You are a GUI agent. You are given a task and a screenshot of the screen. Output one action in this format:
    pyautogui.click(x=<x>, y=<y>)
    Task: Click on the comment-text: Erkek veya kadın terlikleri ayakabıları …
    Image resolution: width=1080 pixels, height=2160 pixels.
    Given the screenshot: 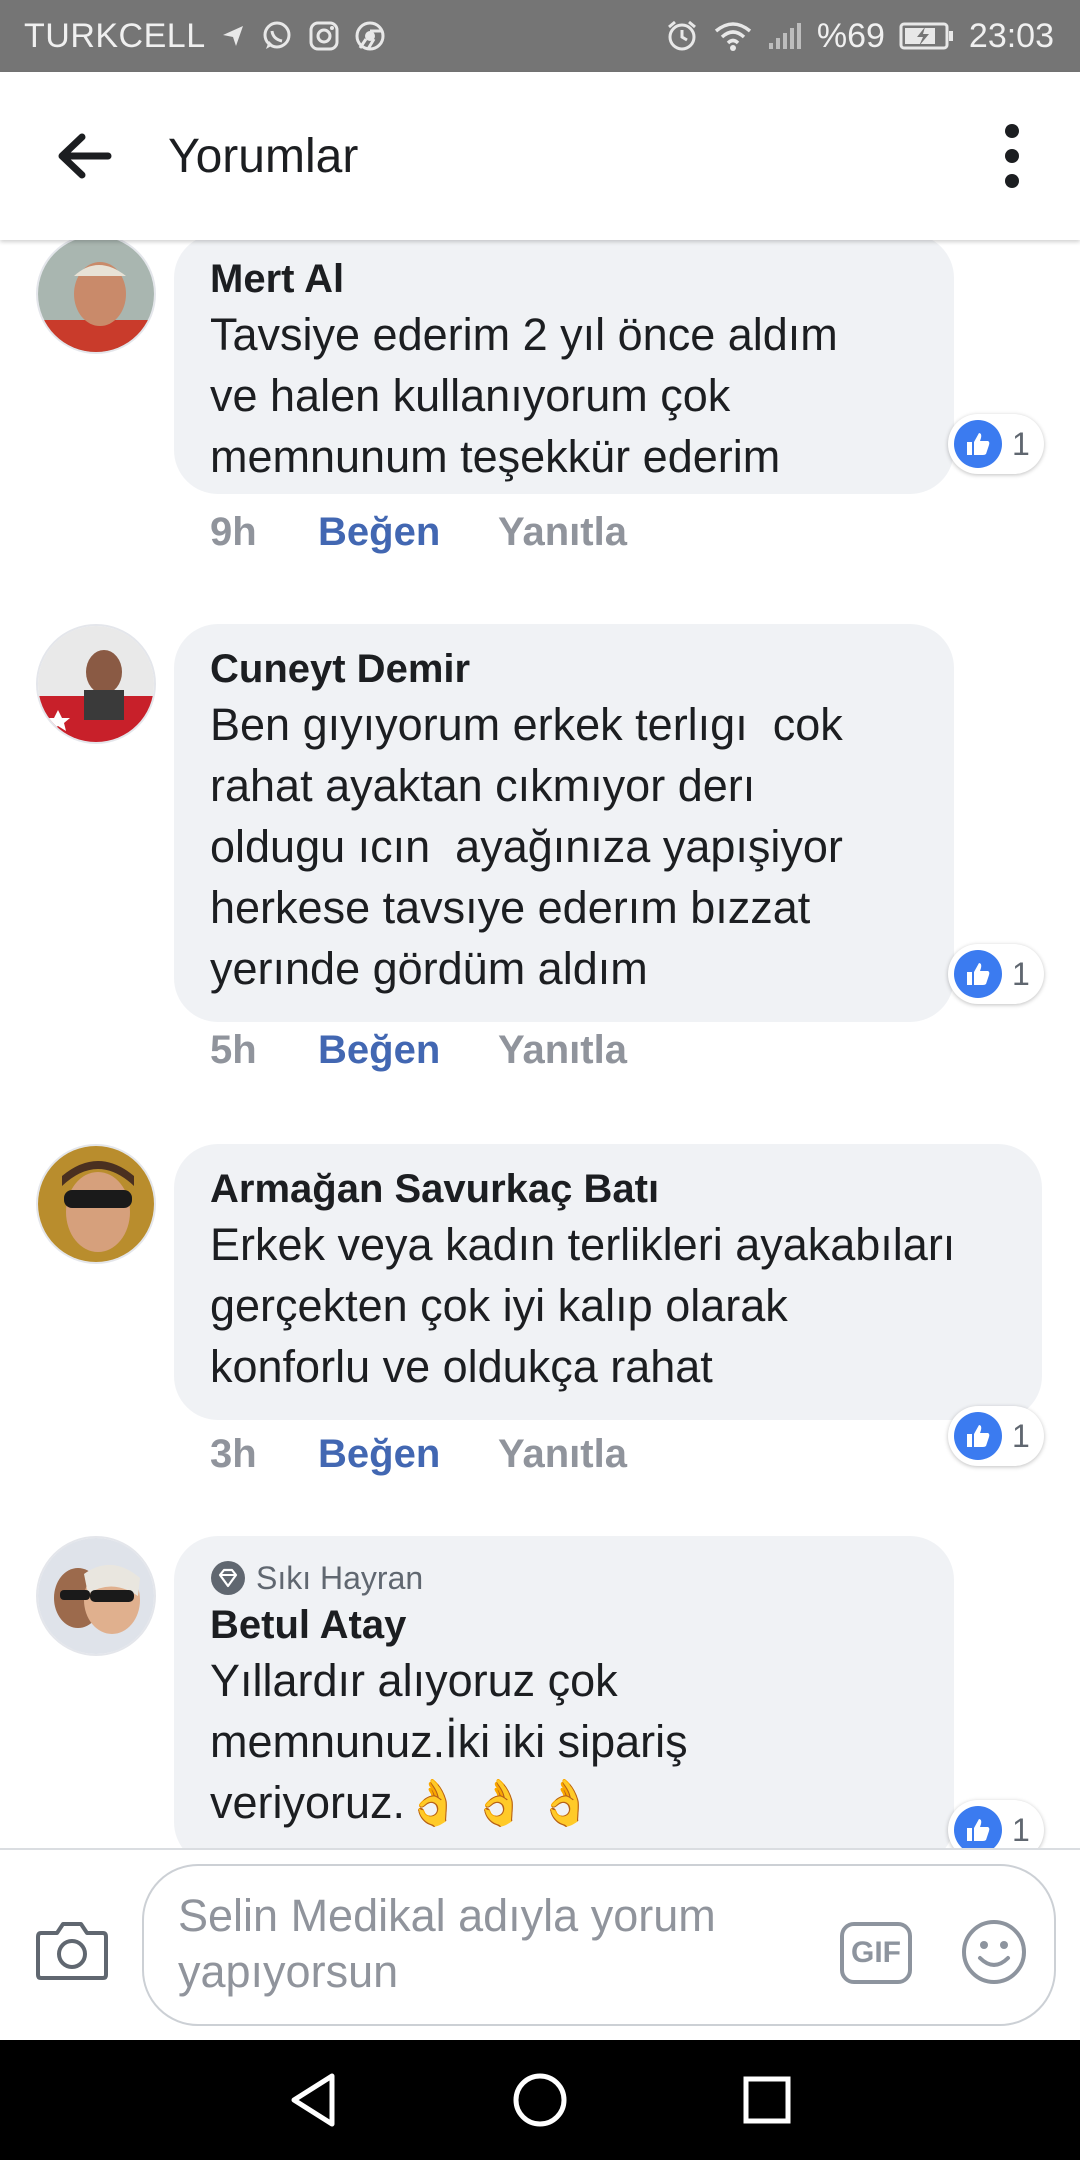 What is the action you would take?
    pyautogui.click(x=583, y=1305)
    